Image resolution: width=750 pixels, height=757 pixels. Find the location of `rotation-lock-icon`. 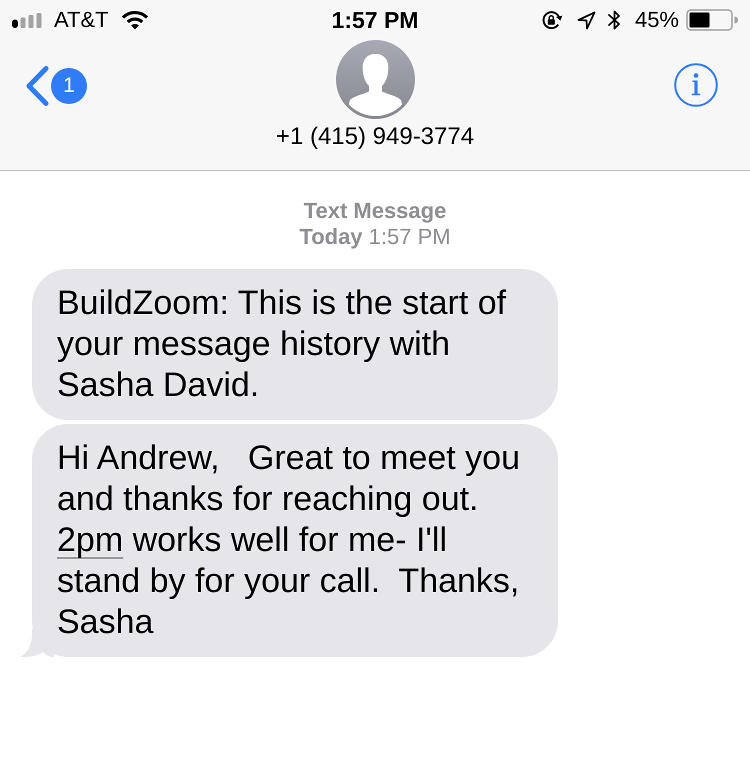

rotation-lock-icon is located at coordinates (551, 20).